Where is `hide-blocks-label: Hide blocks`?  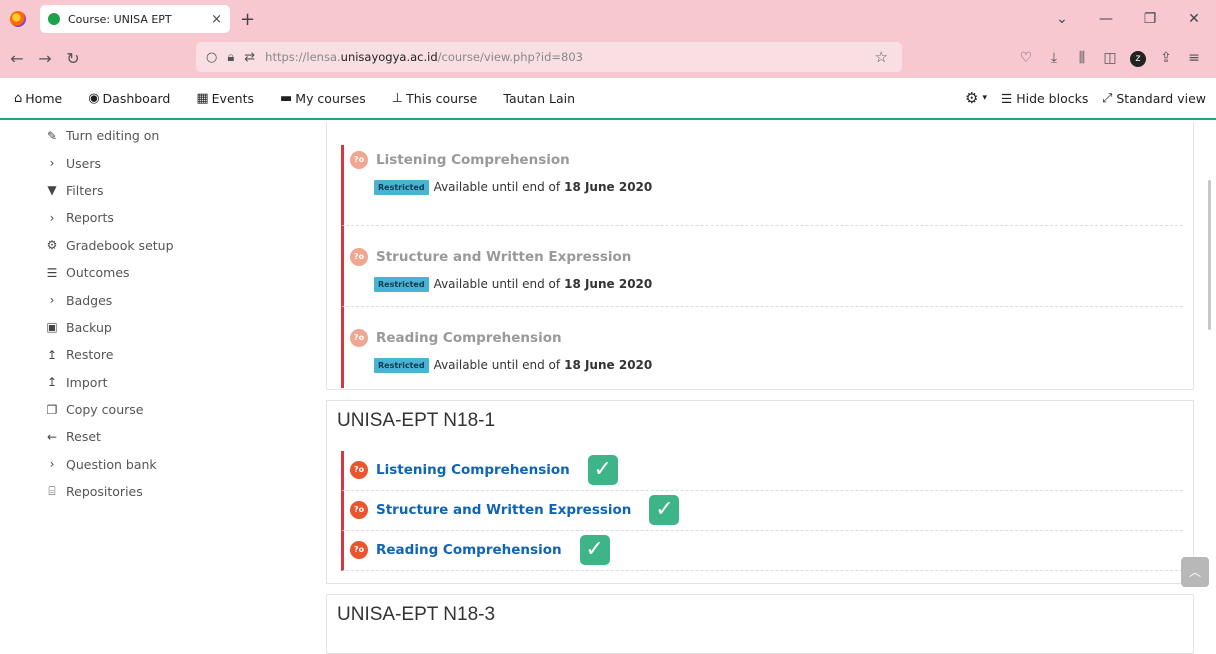 hide-blocks-label: Hide blocks is located at coordinates (1052, 98).